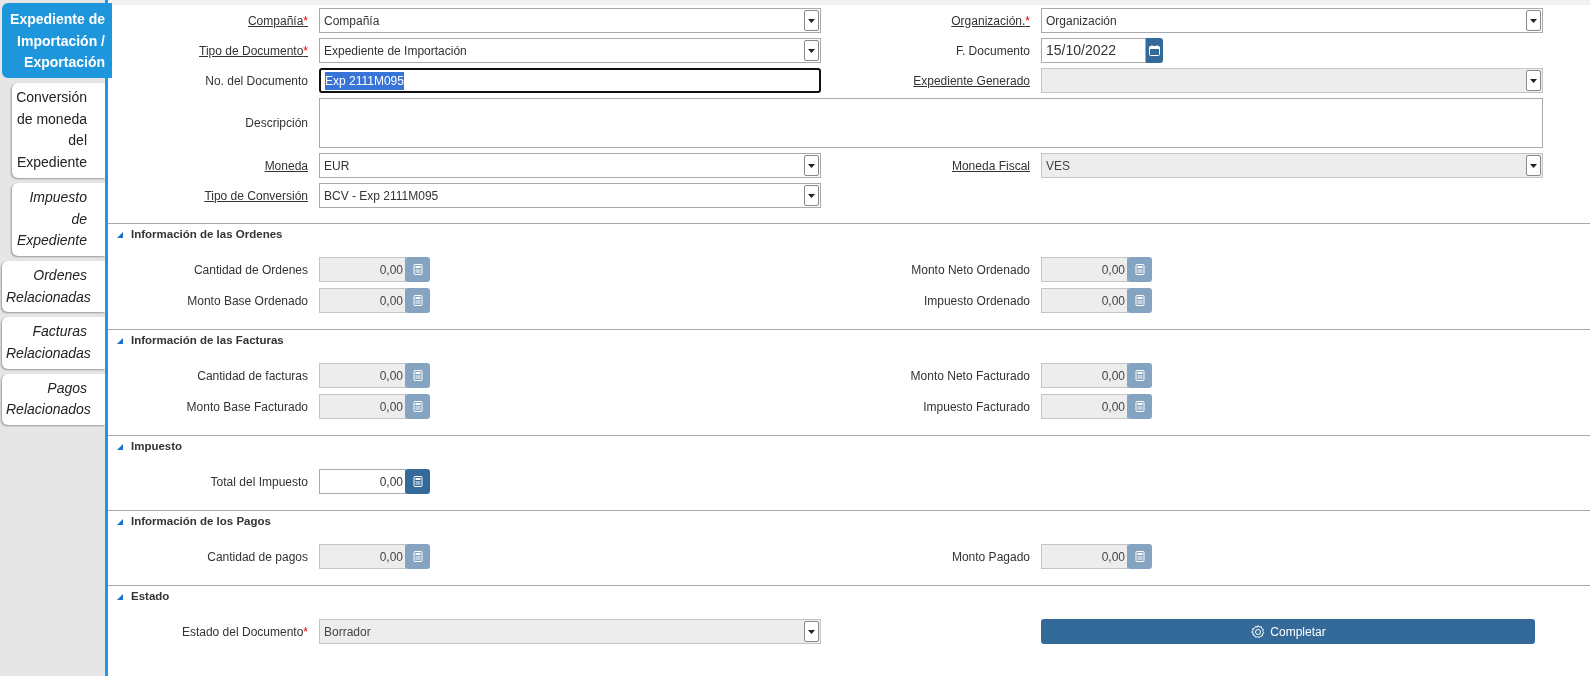 Image resolution: width=1590 pixels, height=676 pixels. Describe the element at coordinates (570, 631) in the screenshot. I see `dropdown-field: Borrador` at that location.